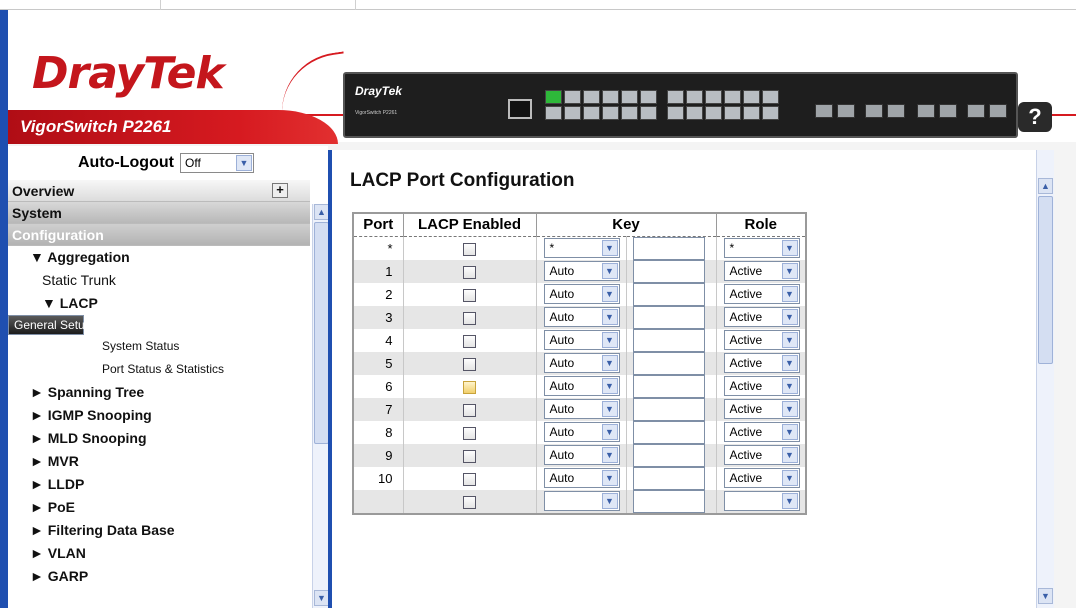 The width and height of the screenshot is (1076, 608). What do you see at coordinates (258, 5) in the screenshot?
I see `browser-tab` at bounding box center [258, 5].